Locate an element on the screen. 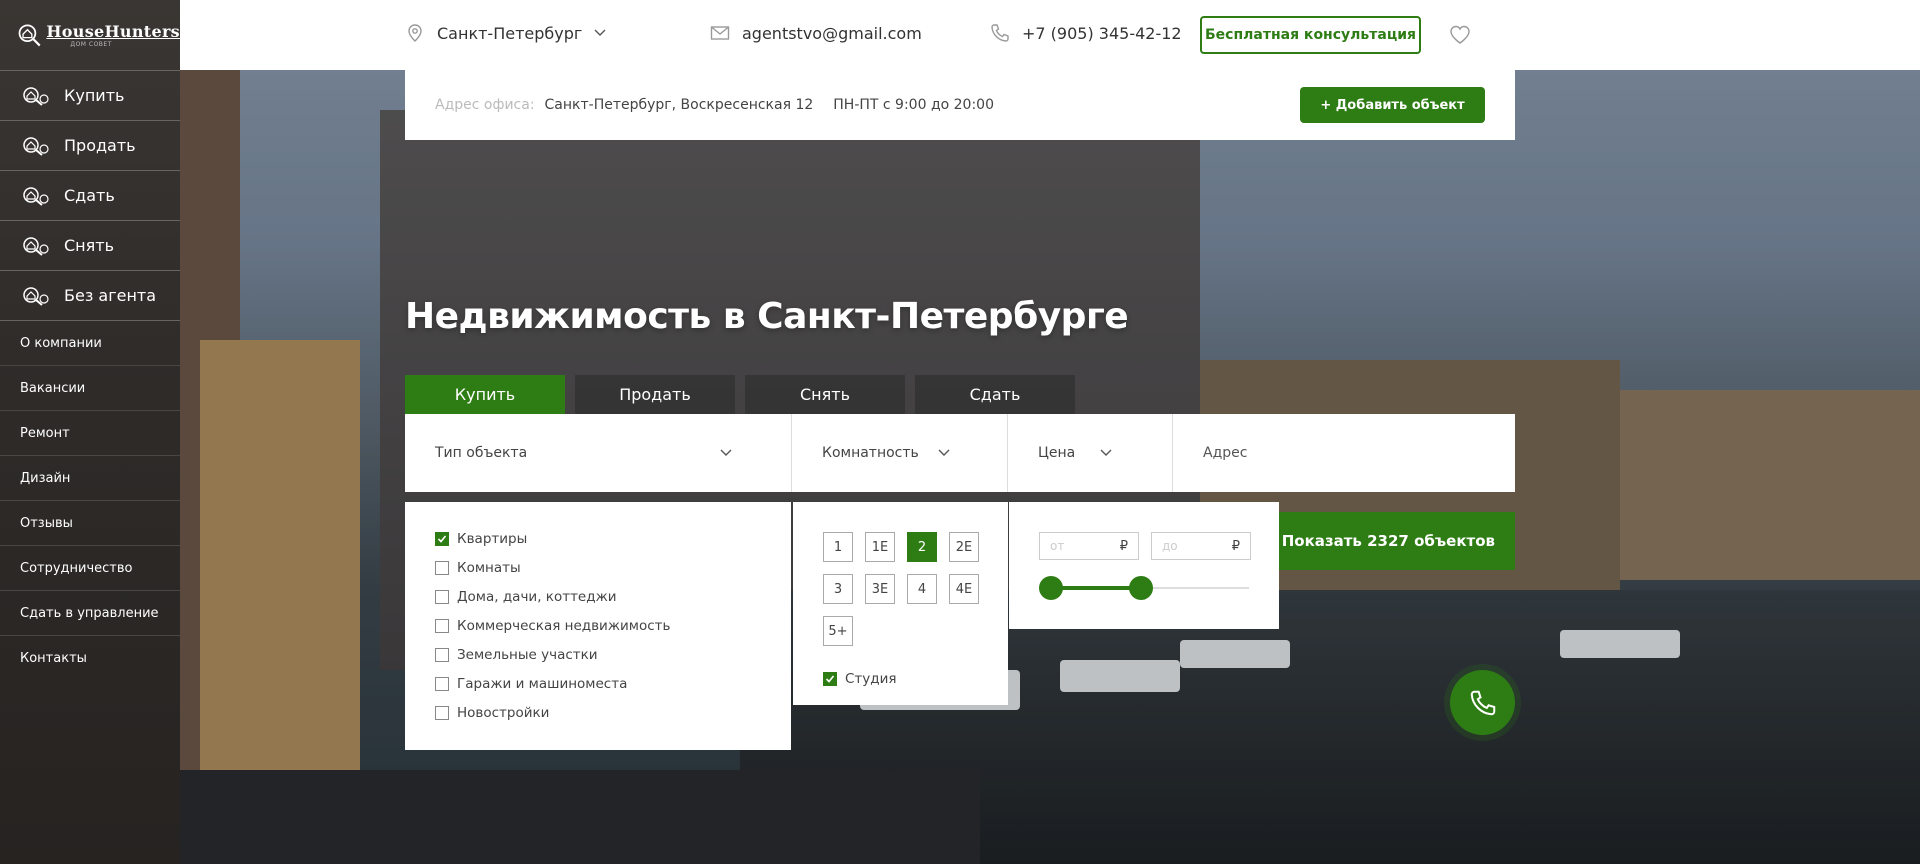 The height and width of the screenshot is (864, 1920). price-from-field: ₽ is located at coordinates (1089, 546).